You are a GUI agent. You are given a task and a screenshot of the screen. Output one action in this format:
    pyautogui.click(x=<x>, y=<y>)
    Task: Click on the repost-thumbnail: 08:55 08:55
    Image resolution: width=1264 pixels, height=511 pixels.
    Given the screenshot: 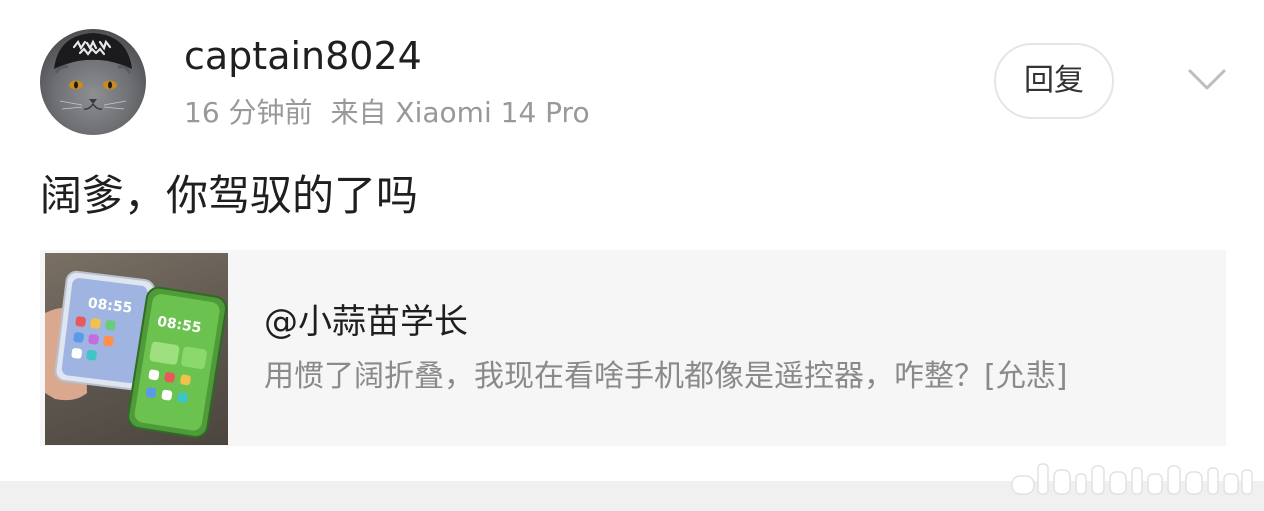 What is the action you would take?
    pyautogui.click(x=136, y=349)
    